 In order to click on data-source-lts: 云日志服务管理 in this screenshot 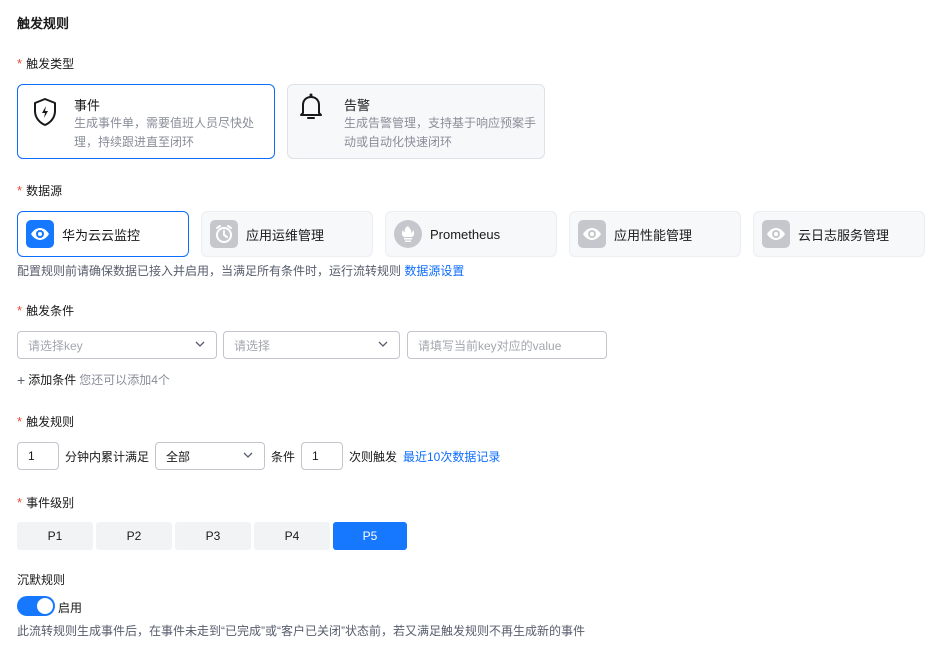, I will do `click(839, 234)`.